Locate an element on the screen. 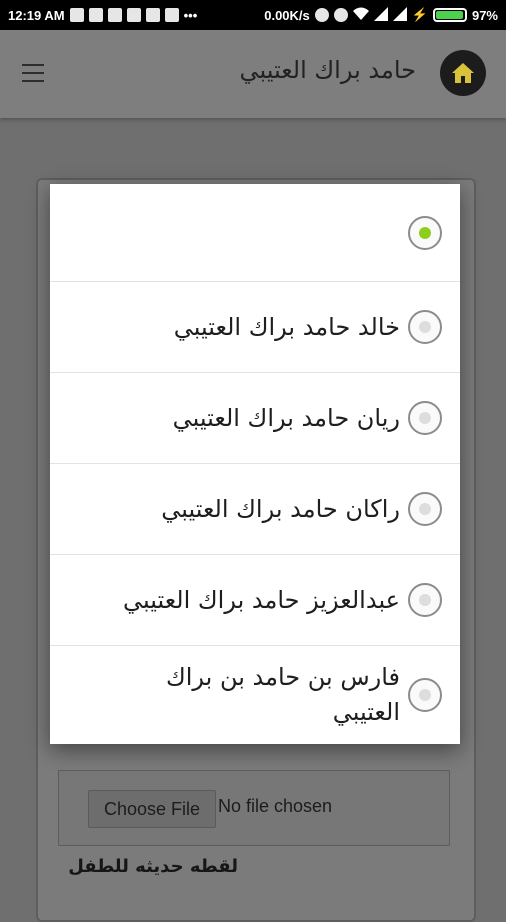  alarm-icon is located at coordinates (340, 15).